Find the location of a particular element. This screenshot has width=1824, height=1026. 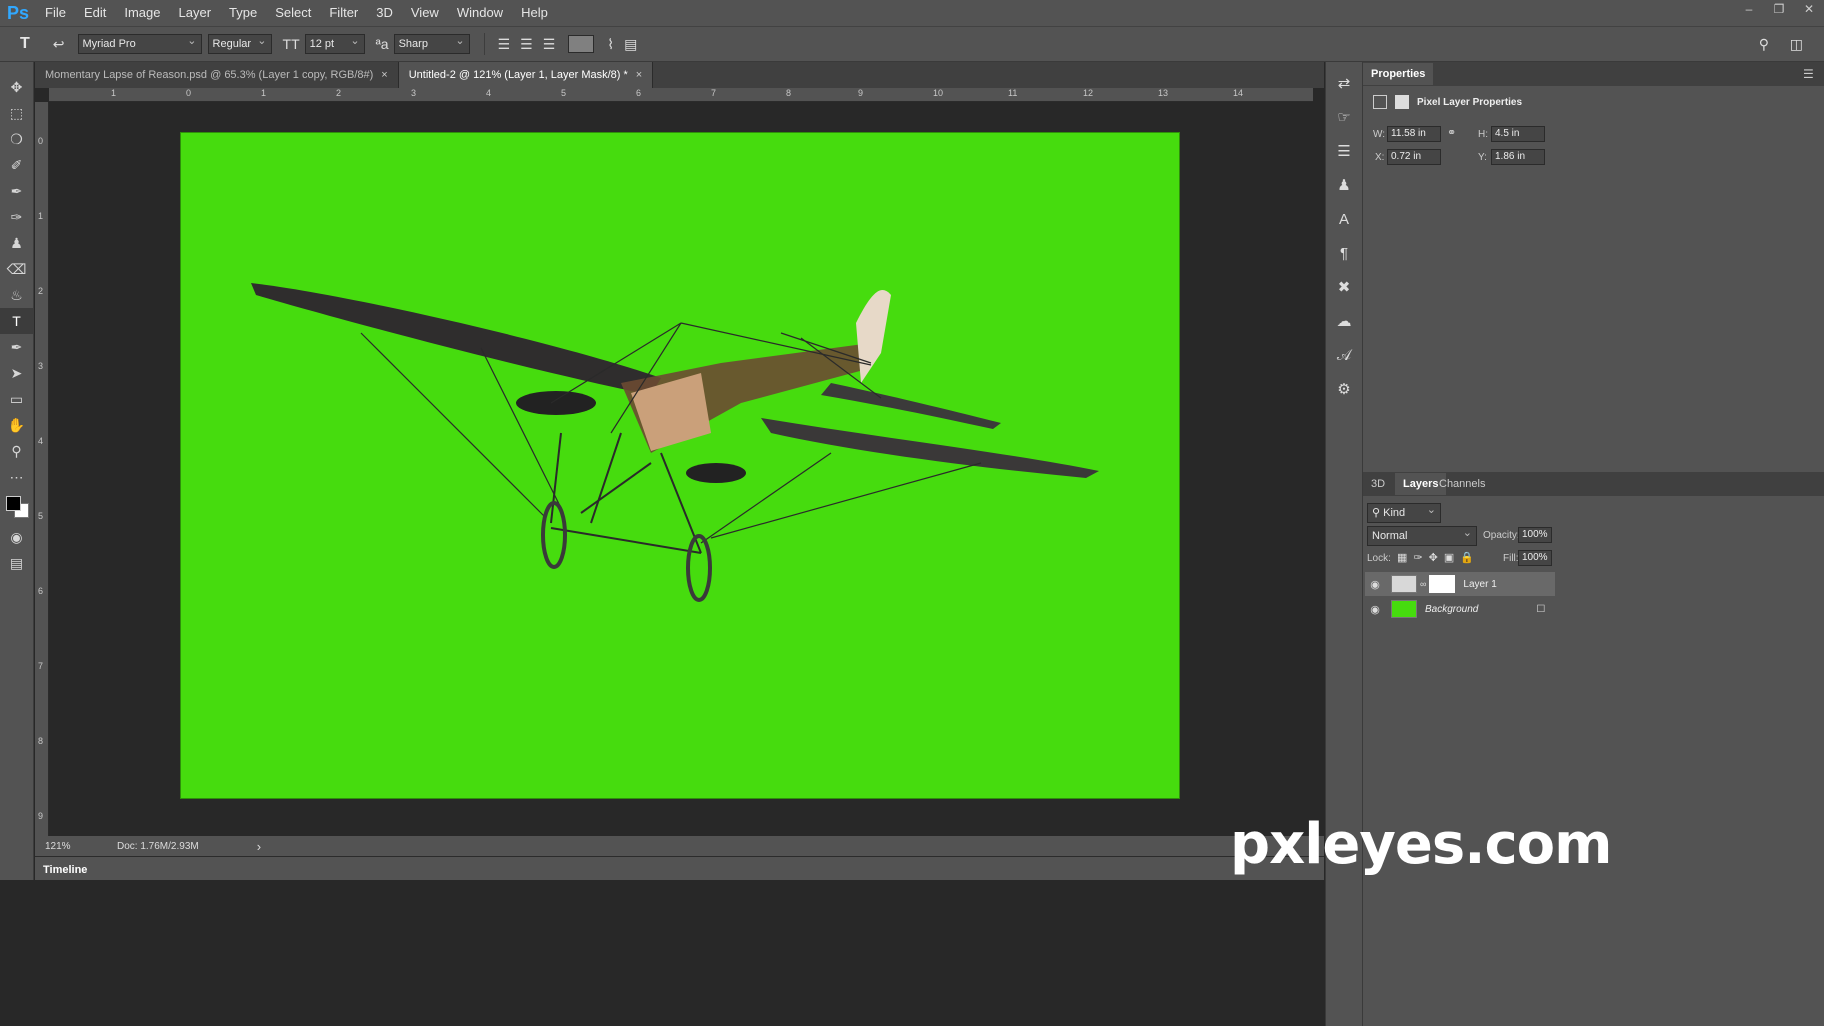

hand-tool-icon: ✋ is located at coordinates (16, 425).